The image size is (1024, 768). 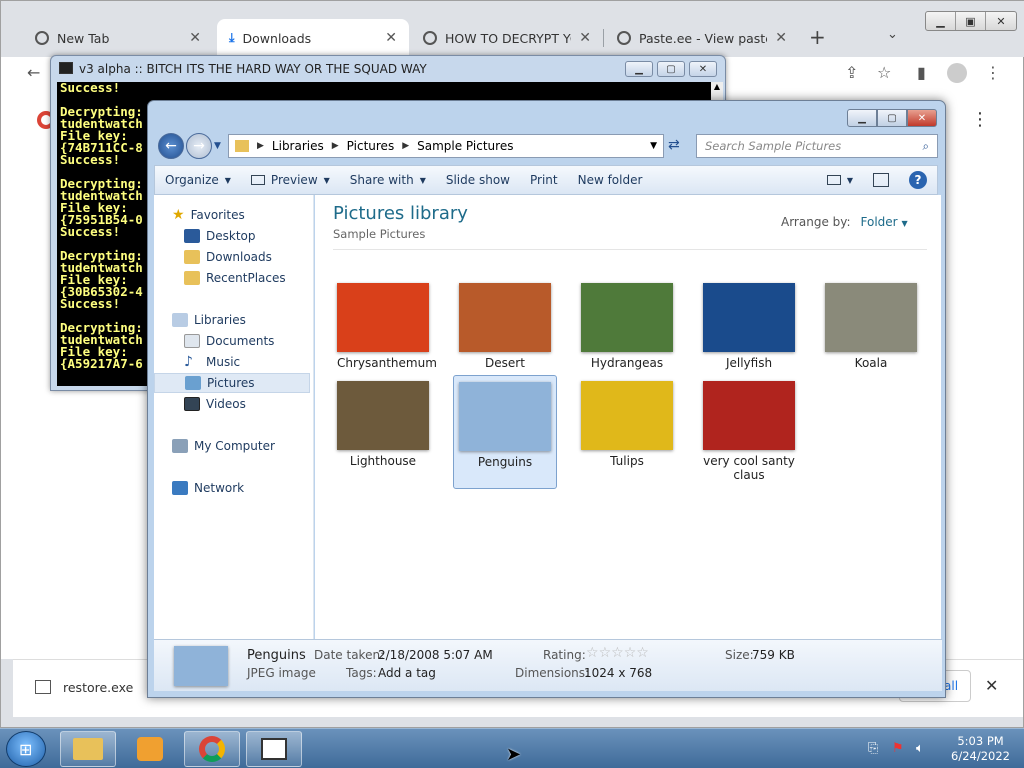 What do you see at coordinates (281, 673) in the screenshot?
I see `selected-type: JPEG image` at bounding box center [281, 673].